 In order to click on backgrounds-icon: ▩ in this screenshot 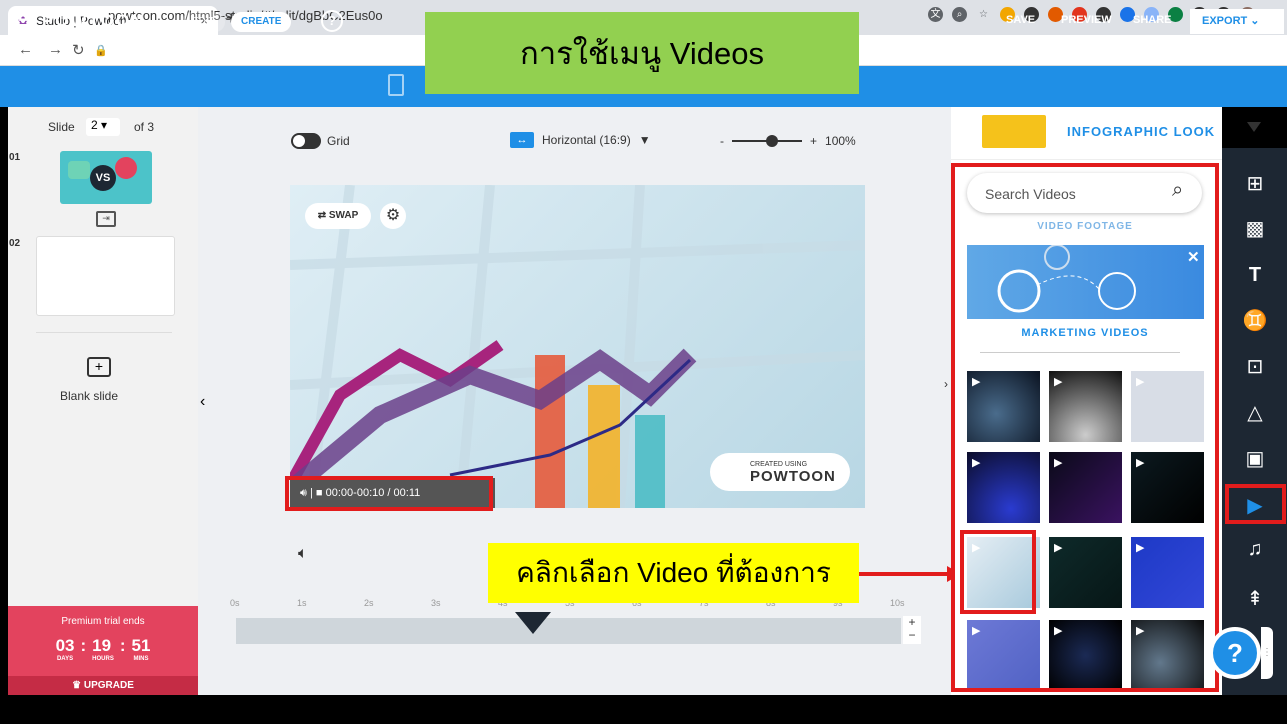, I will do `click(1255, 229)`.